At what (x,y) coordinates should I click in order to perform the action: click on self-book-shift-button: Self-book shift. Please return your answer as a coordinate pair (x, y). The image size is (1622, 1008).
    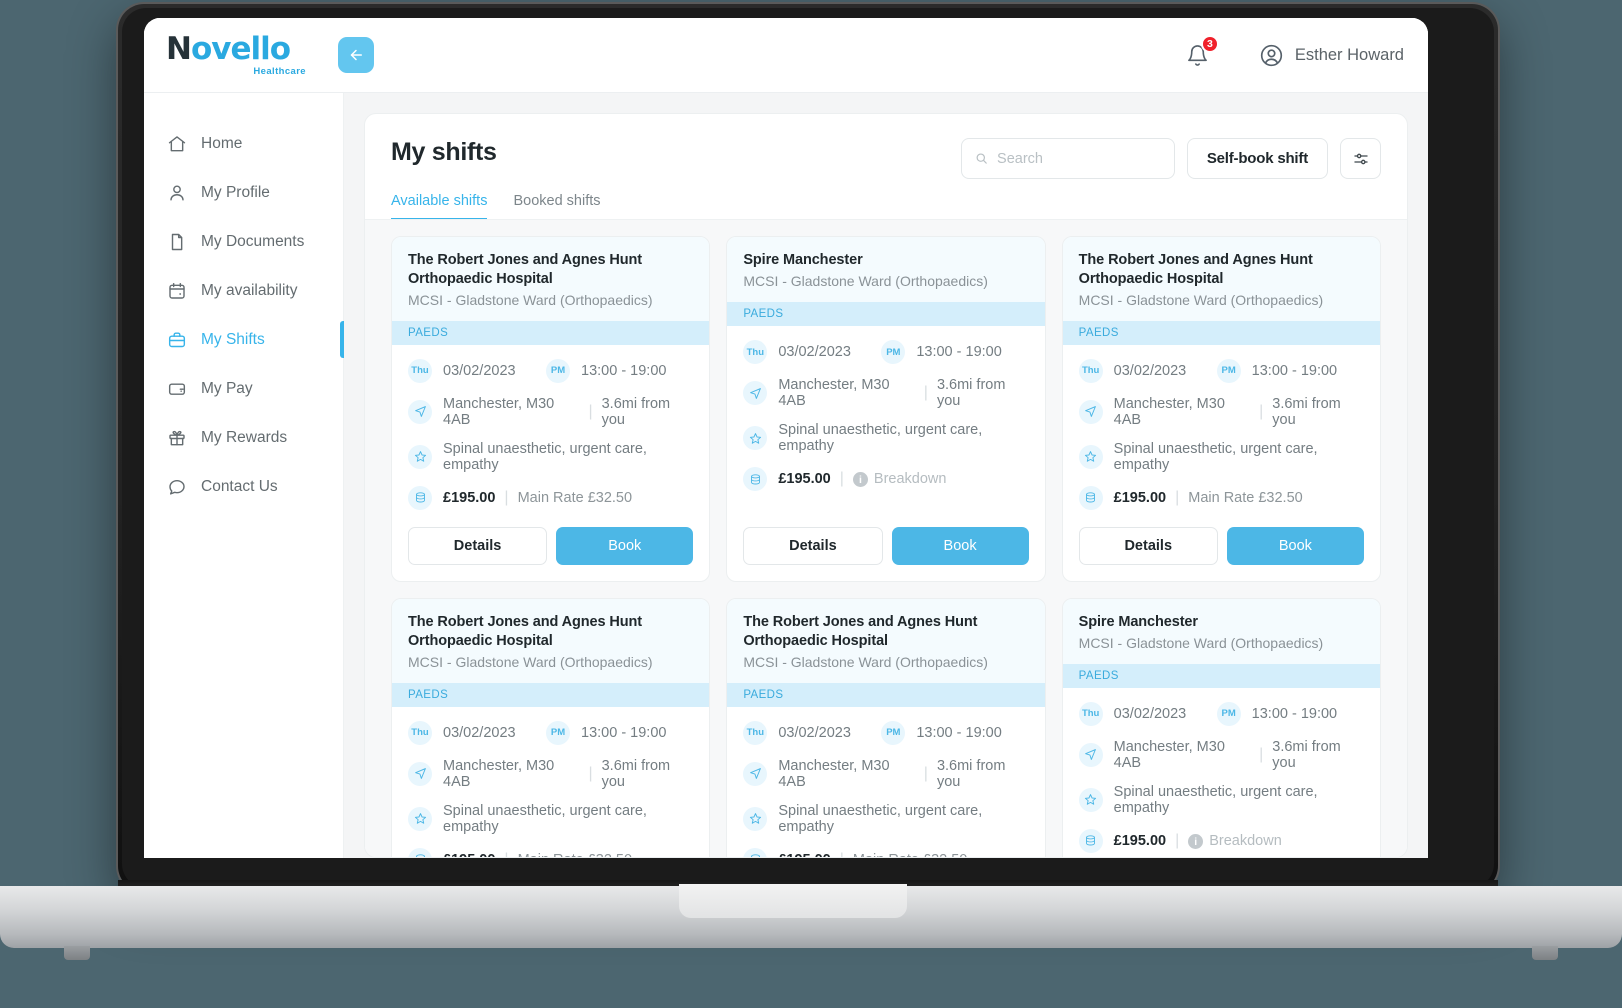
    Looking at the image, I should click on (1257, 158).